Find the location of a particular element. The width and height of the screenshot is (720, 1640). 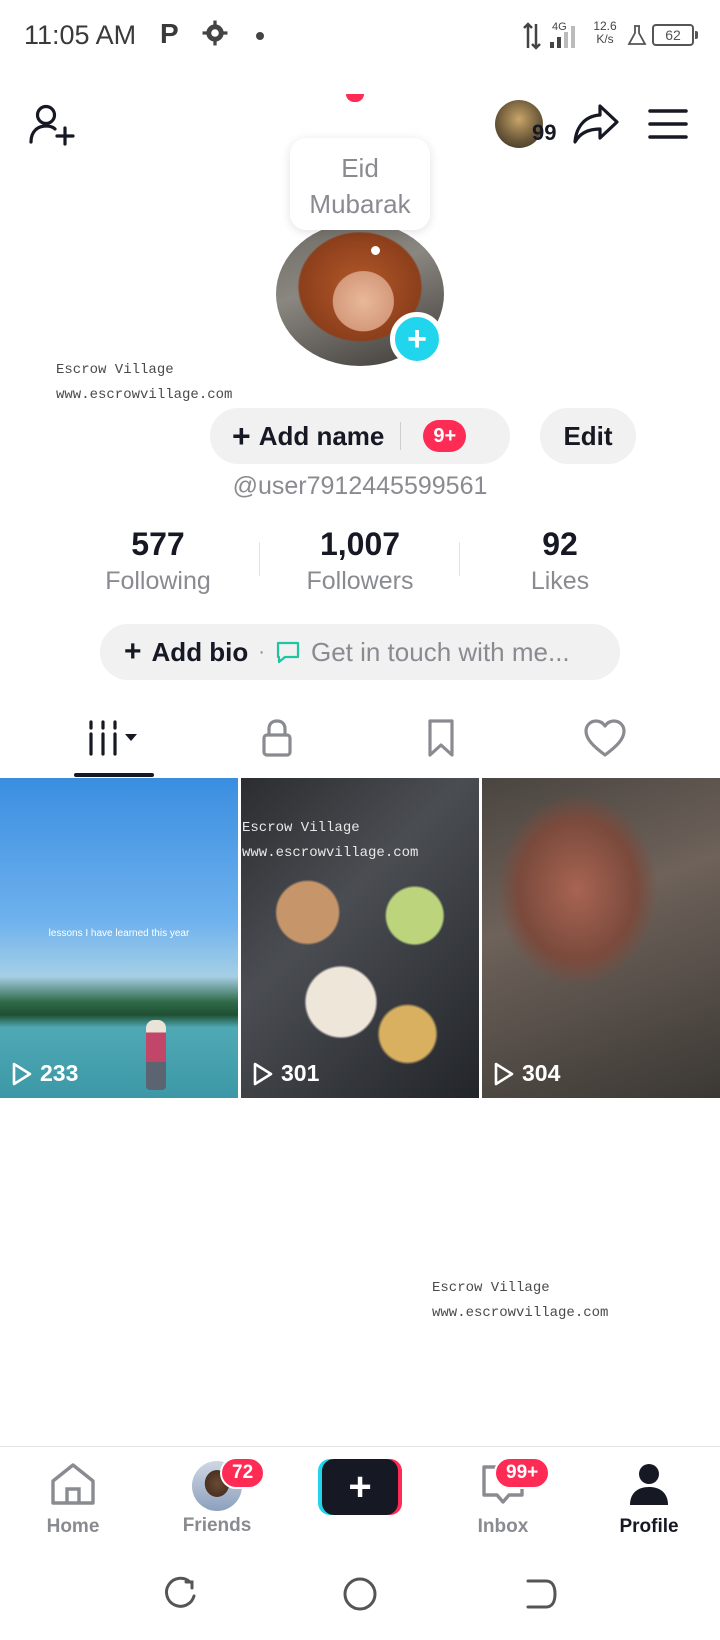

share-button is located at coordinates (596, 124).